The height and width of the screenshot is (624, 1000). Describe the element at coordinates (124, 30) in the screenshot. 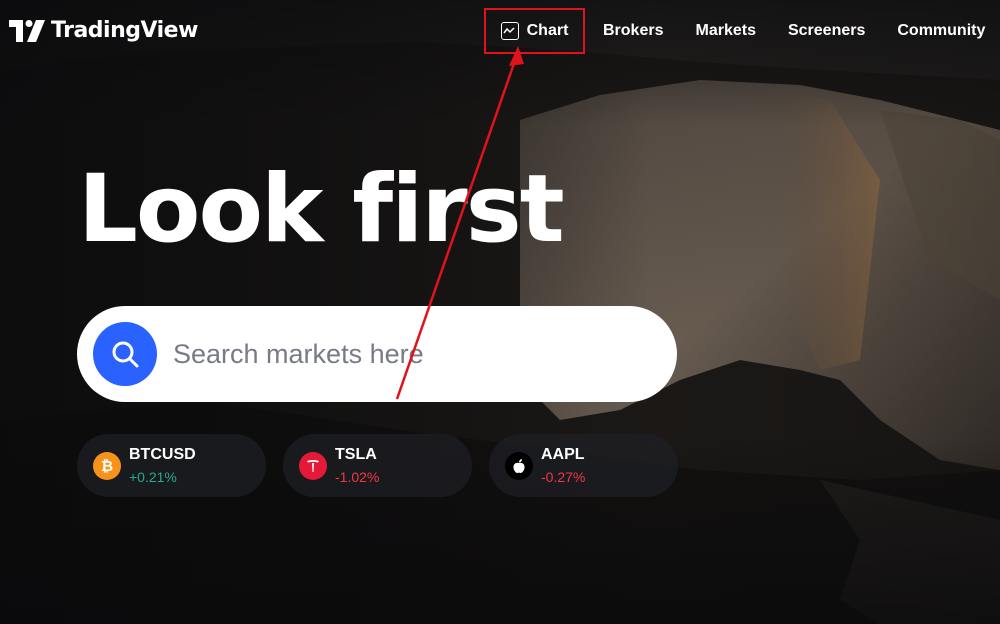

I see `brand-name: TradingView` at that location.